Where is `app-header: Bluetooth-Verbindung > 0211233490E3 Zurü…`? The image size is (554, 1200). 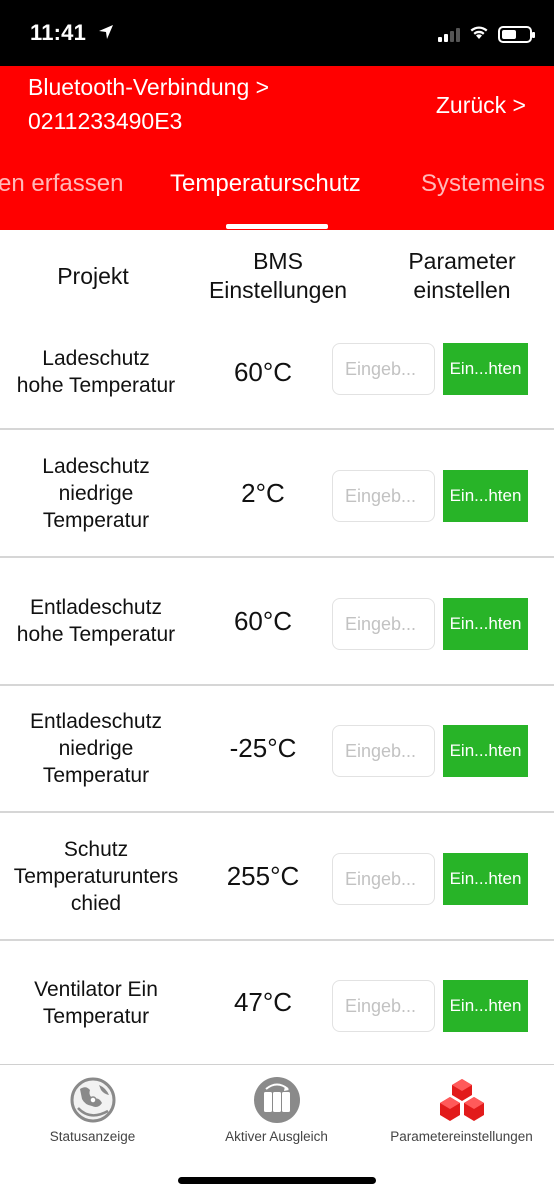
app-header: Bluetooth-Verbindung > 0211233490E3 Zurü… is located at coordinates (277, 148).